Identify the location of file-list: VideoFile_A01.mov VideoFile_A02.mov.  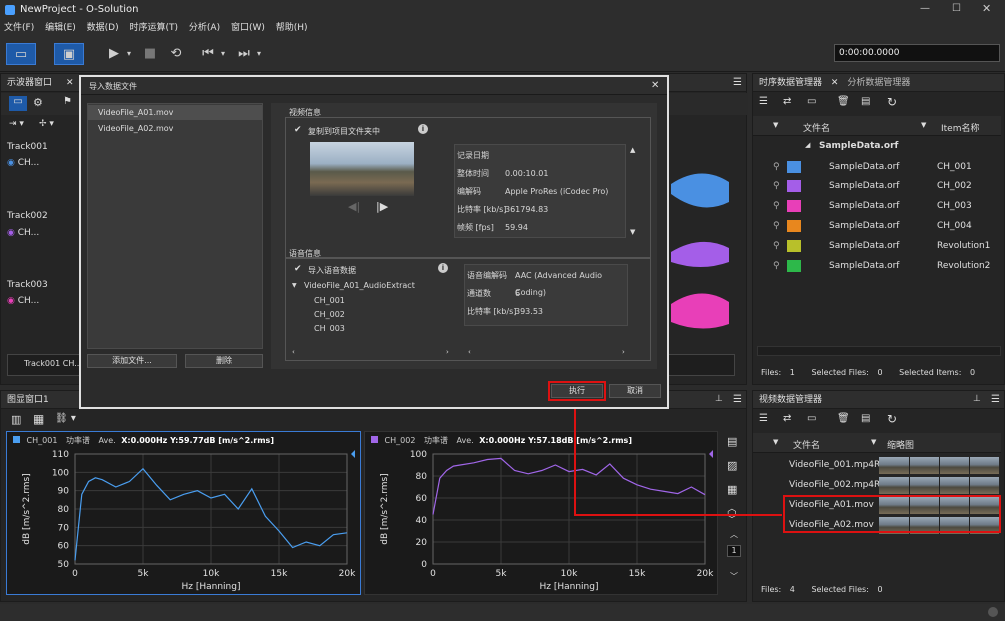
(175, 226).